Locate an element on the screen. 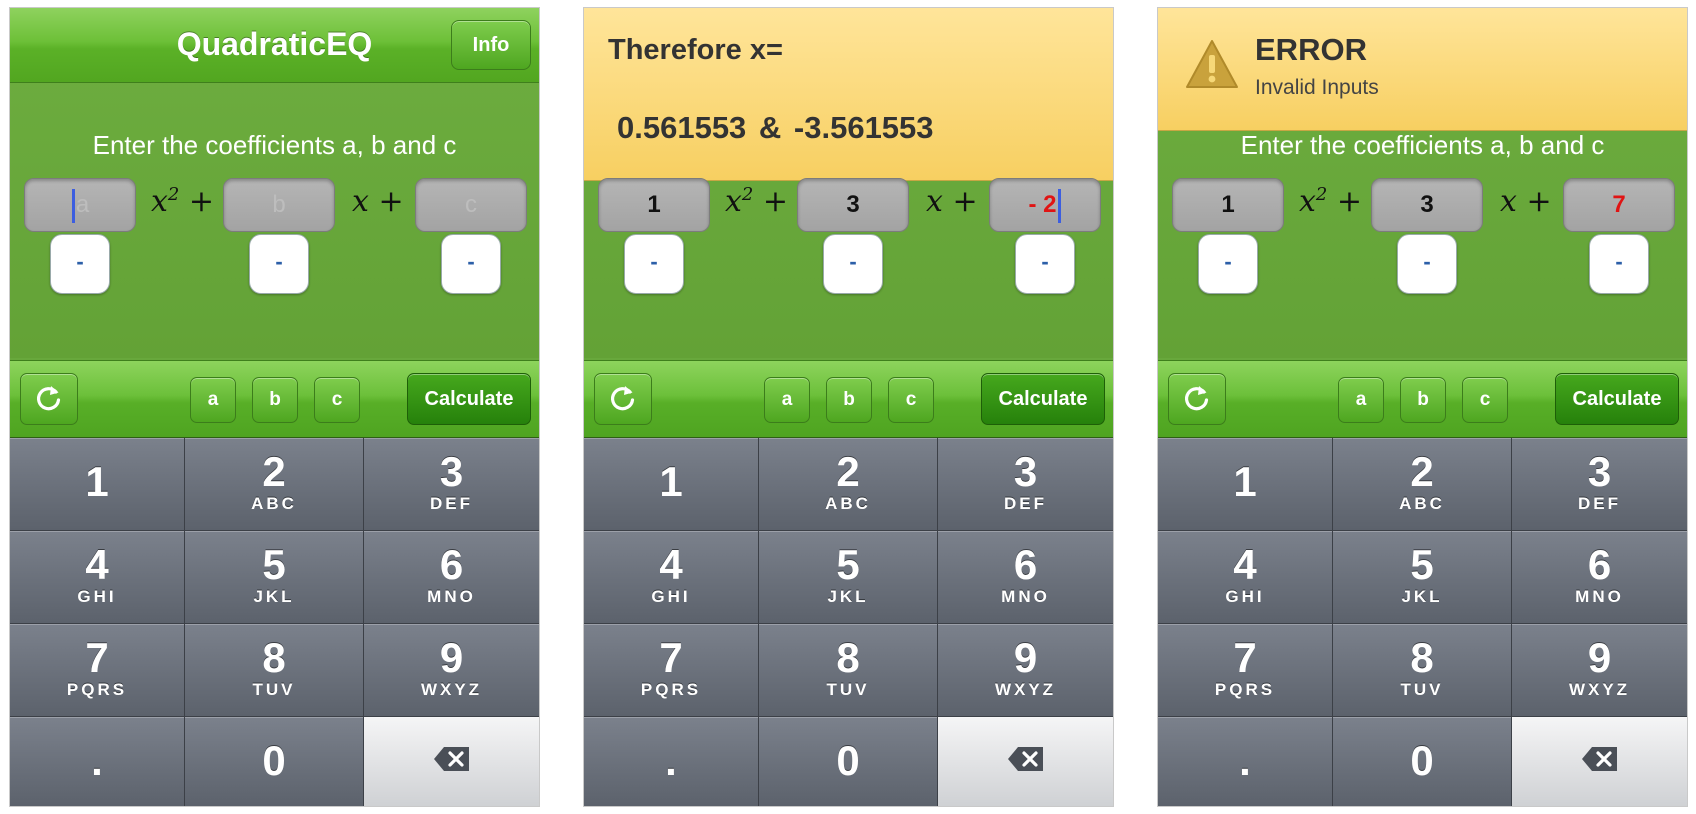  warning-icon is located at coordinates (1212, 64).